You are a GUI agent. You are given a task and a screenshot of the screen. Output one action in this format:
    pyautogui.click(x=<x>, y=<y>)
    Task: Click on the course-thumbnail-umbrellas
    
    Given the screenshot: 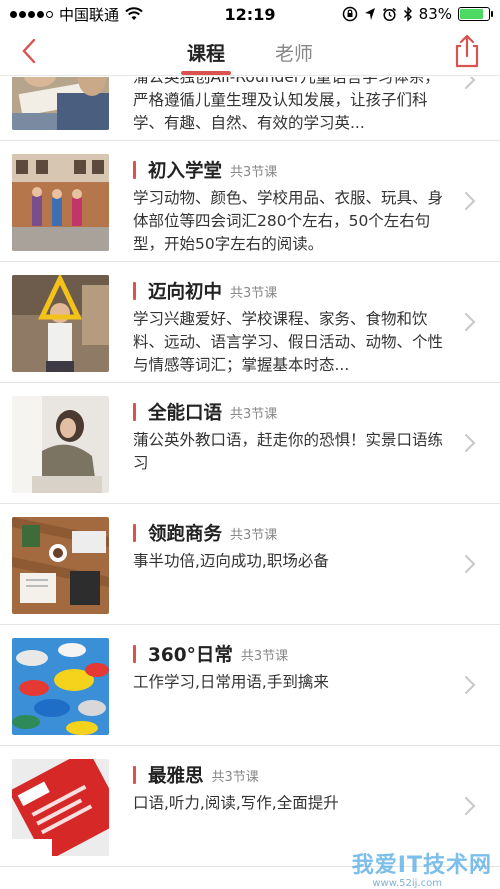 What is the action you would take?
    pyautogui.click(x=60, y=686)
    